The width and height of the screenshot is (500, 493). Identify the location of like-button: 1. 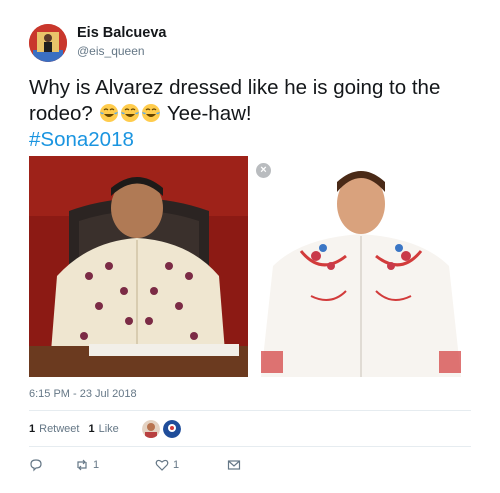
(191, 465).